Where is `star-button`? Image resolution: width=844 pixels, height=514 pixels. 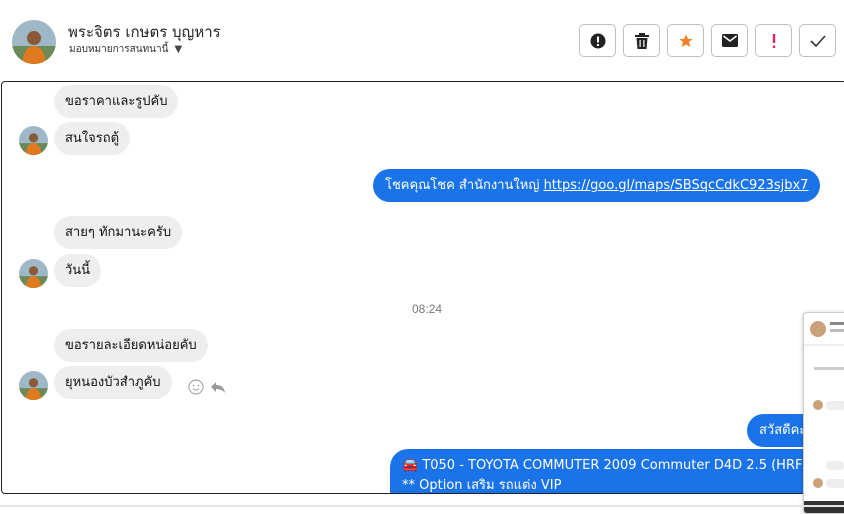 star-button is located at coordinates (685, 40).